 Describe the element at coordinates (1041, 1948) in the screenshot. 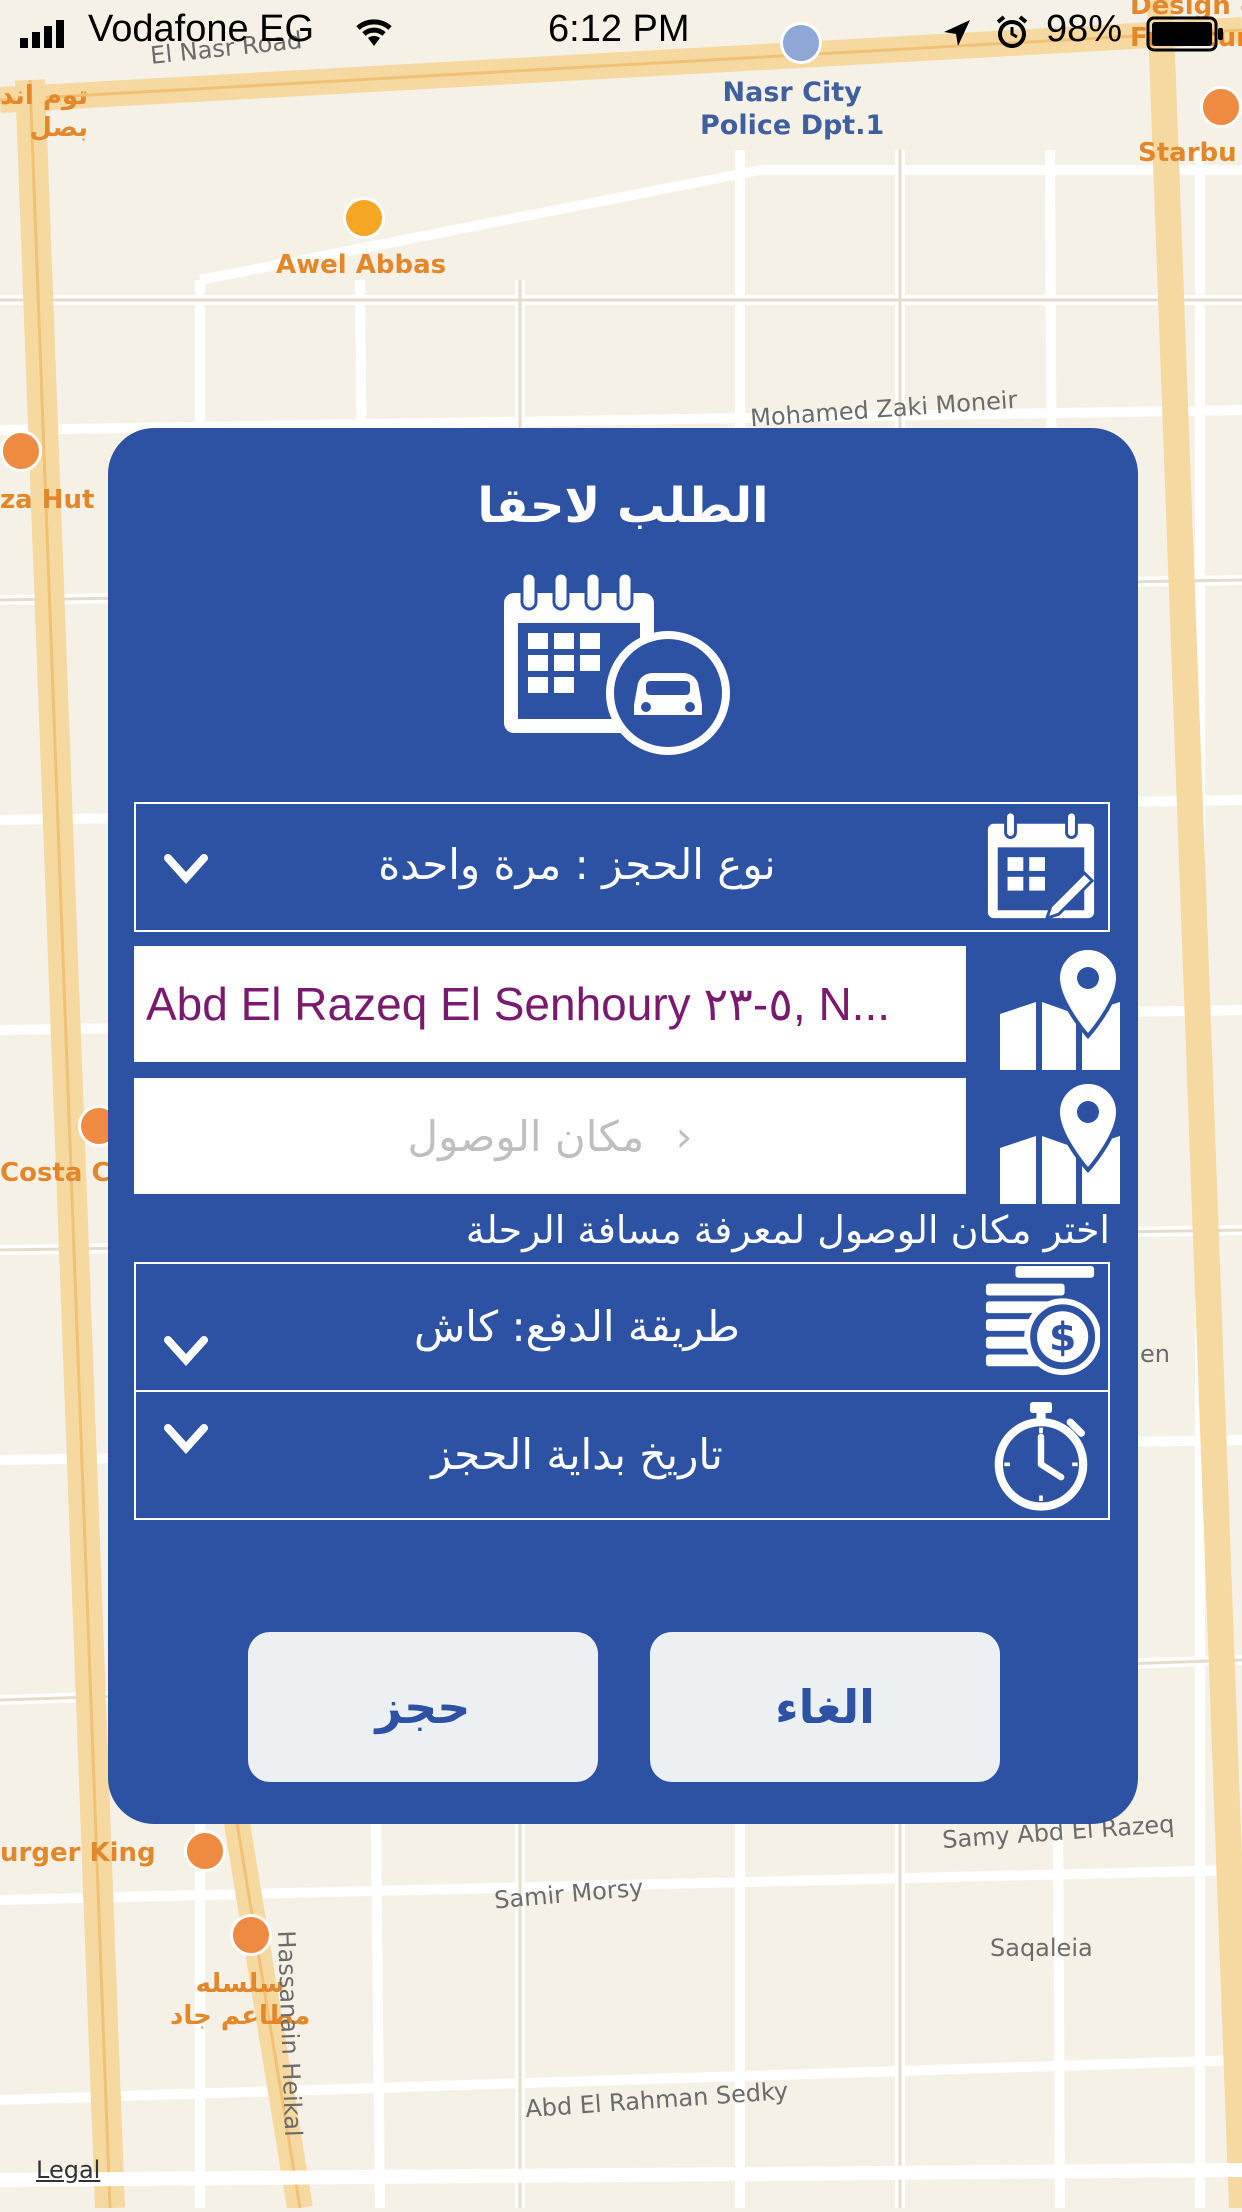

I see `map-label-saqaleia: Saqaleia` at that location.